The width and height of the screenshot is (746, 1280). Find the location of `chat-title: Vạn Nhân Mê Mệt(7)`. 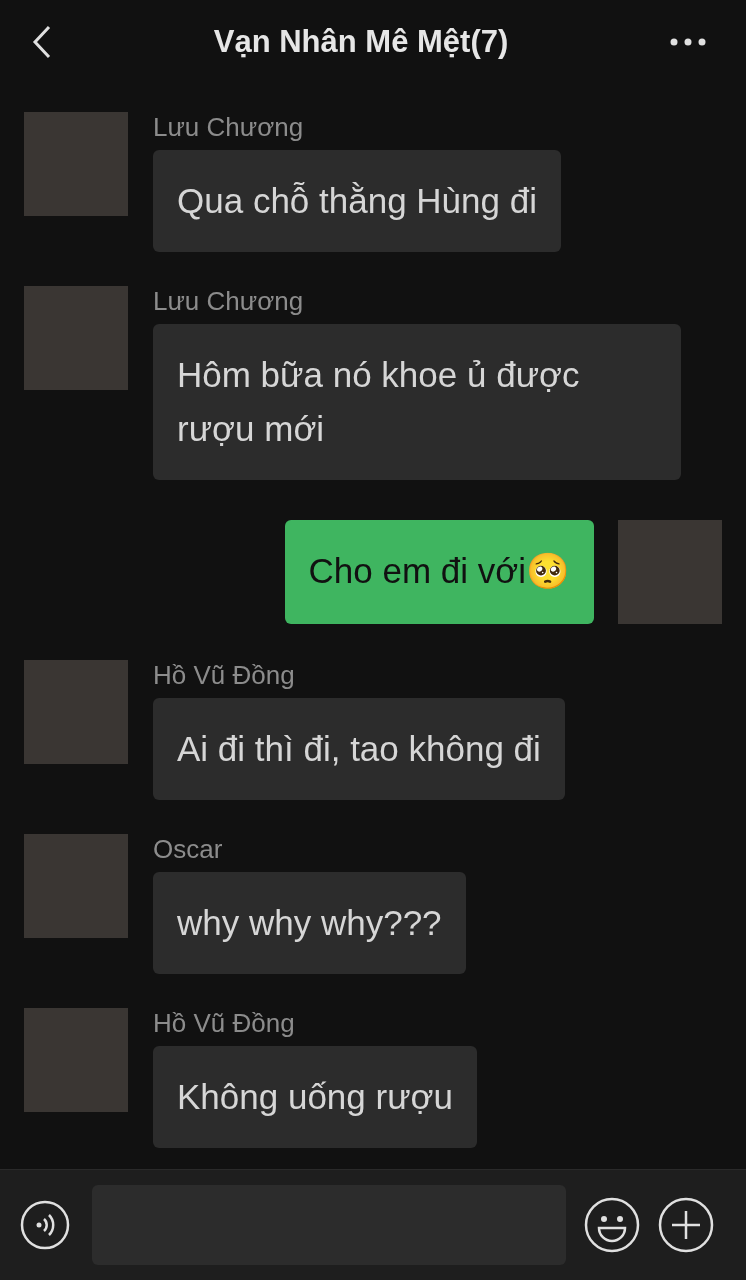

chat-title: Vạn Nhân Mê Mệt(7) is located at coordinates (361, 42).